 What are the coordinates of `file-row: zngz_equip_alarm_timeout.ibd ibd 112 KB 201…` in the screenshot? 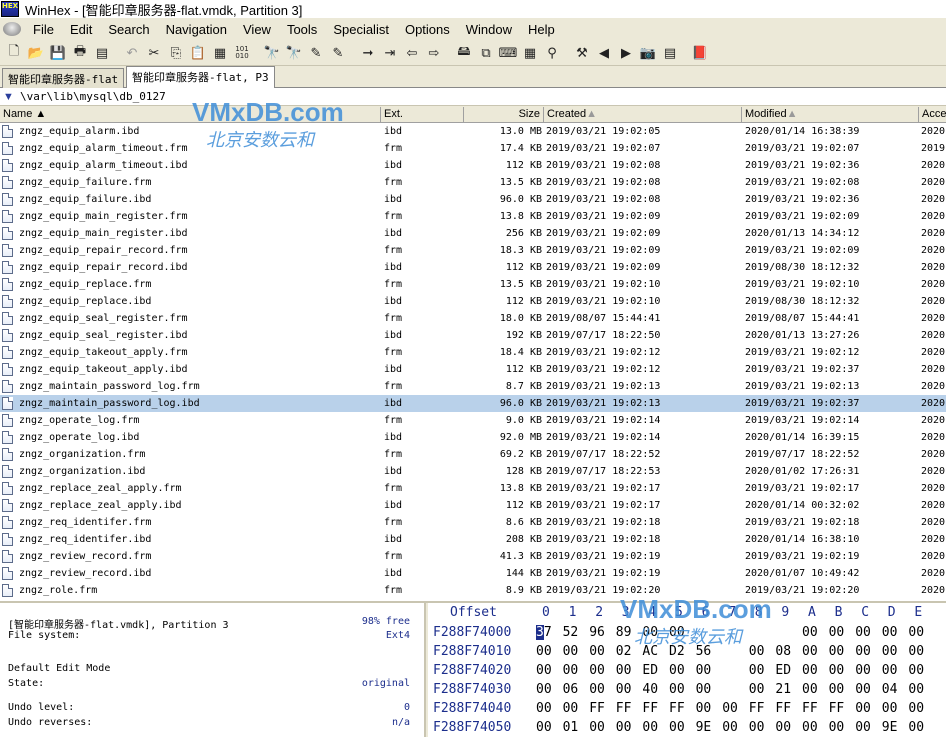 It's located at (473, 165).